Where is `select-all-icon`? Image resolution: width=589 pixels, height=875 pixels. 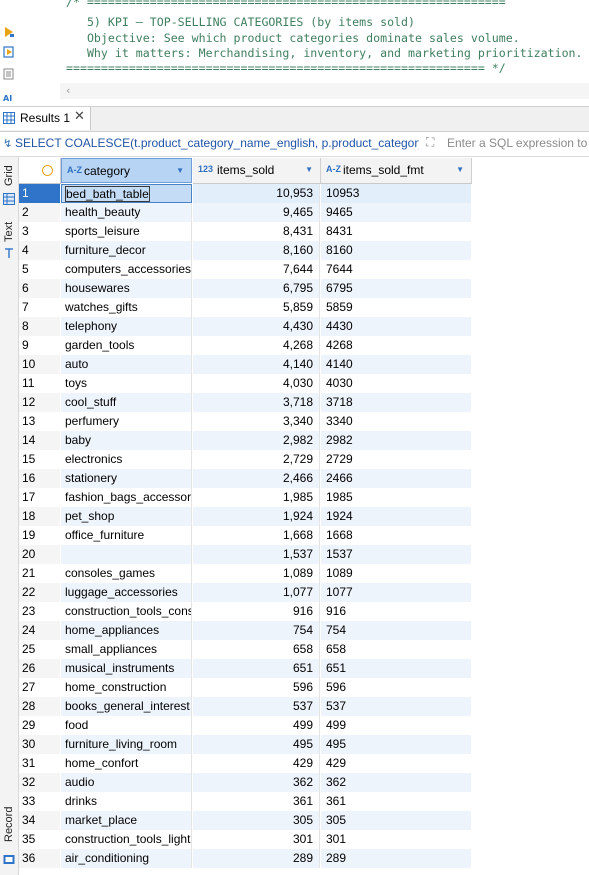 select-all-icon is located at coordinates (47, 170).